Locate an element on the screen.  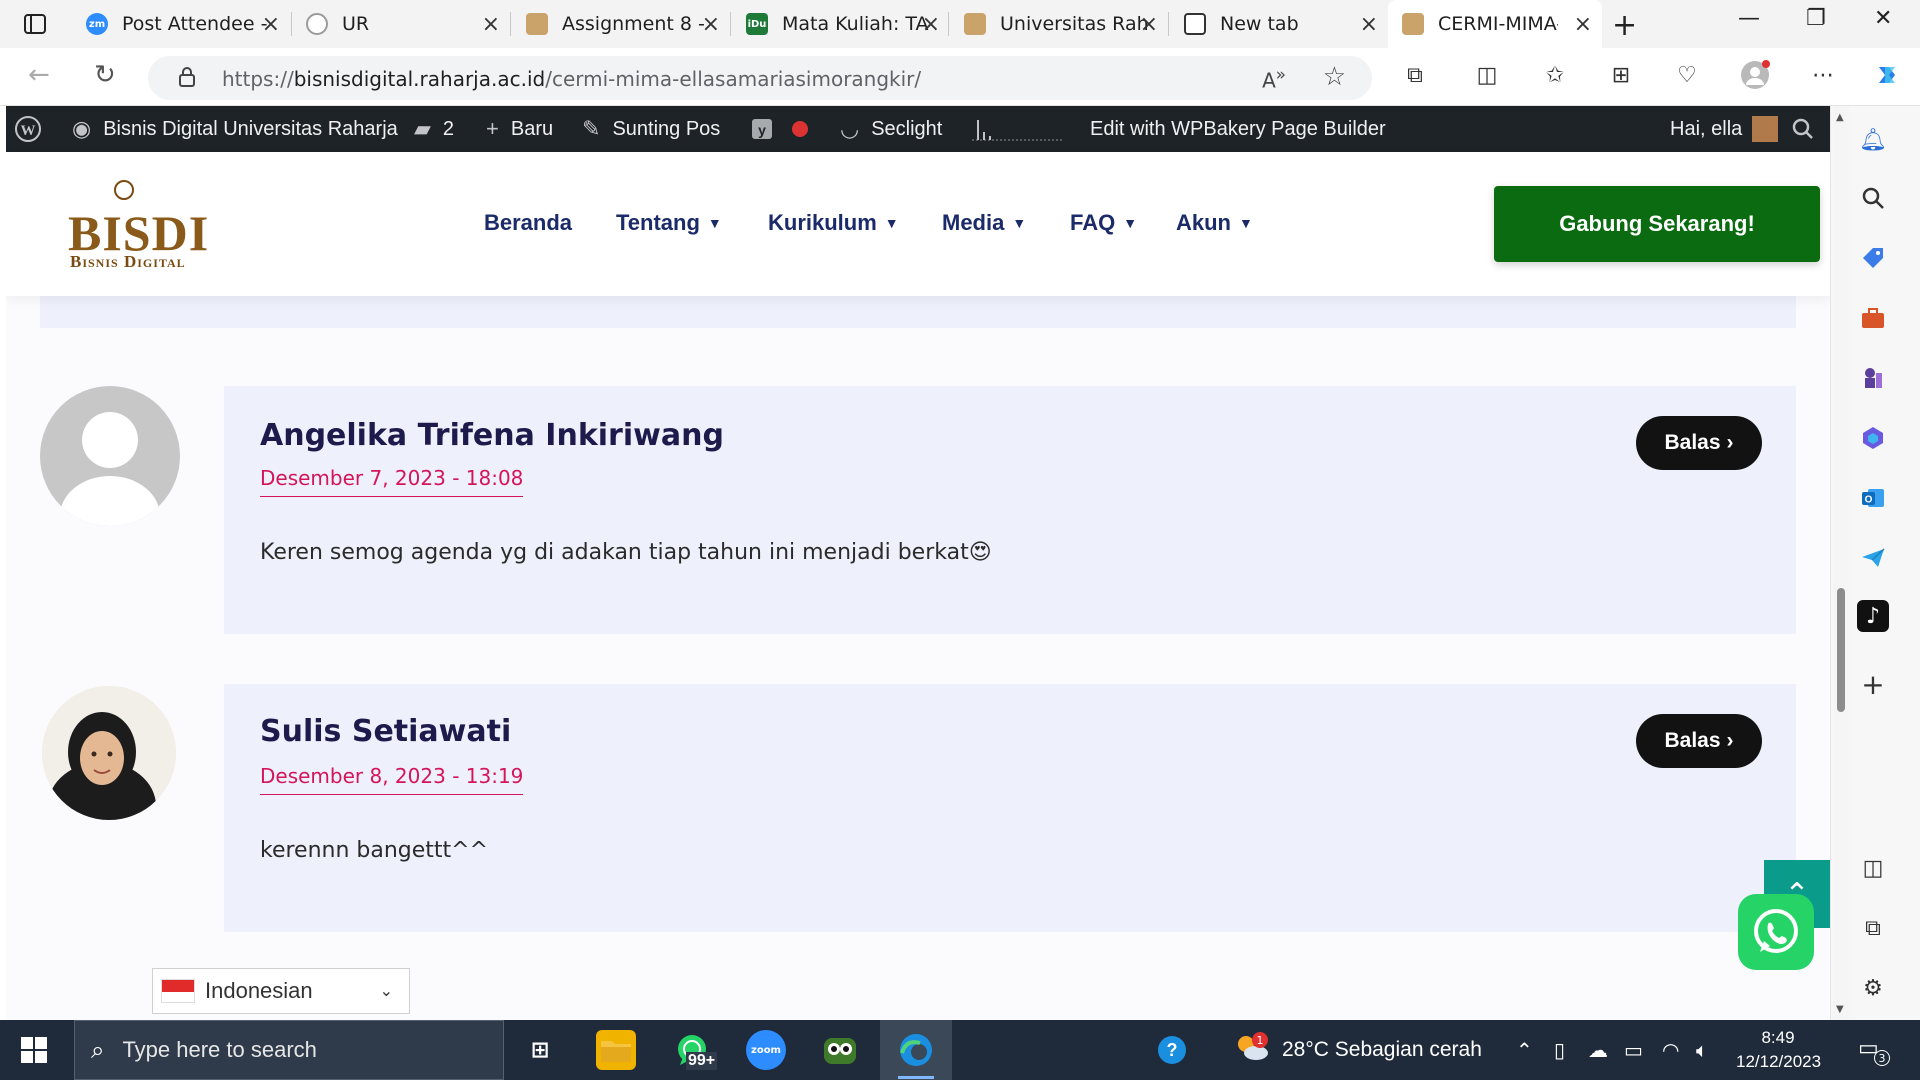
nav-item-faq: FAQ ▼ is located at coordinates (1103, 223).